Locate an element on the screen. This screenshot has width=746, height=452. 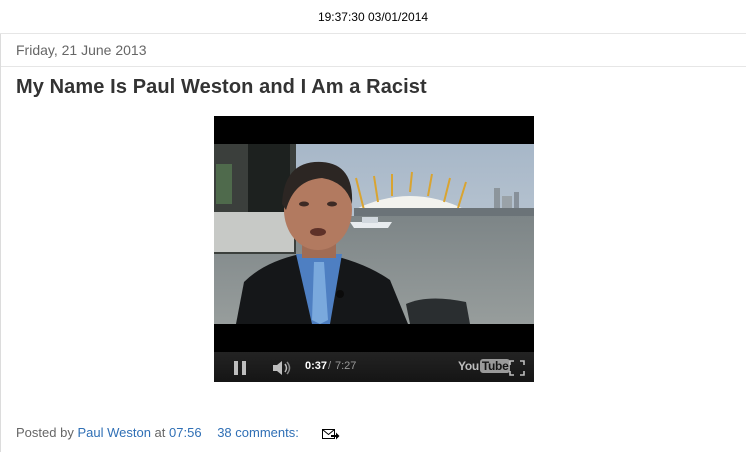
volume-icon is located at coordinates (283, 368).